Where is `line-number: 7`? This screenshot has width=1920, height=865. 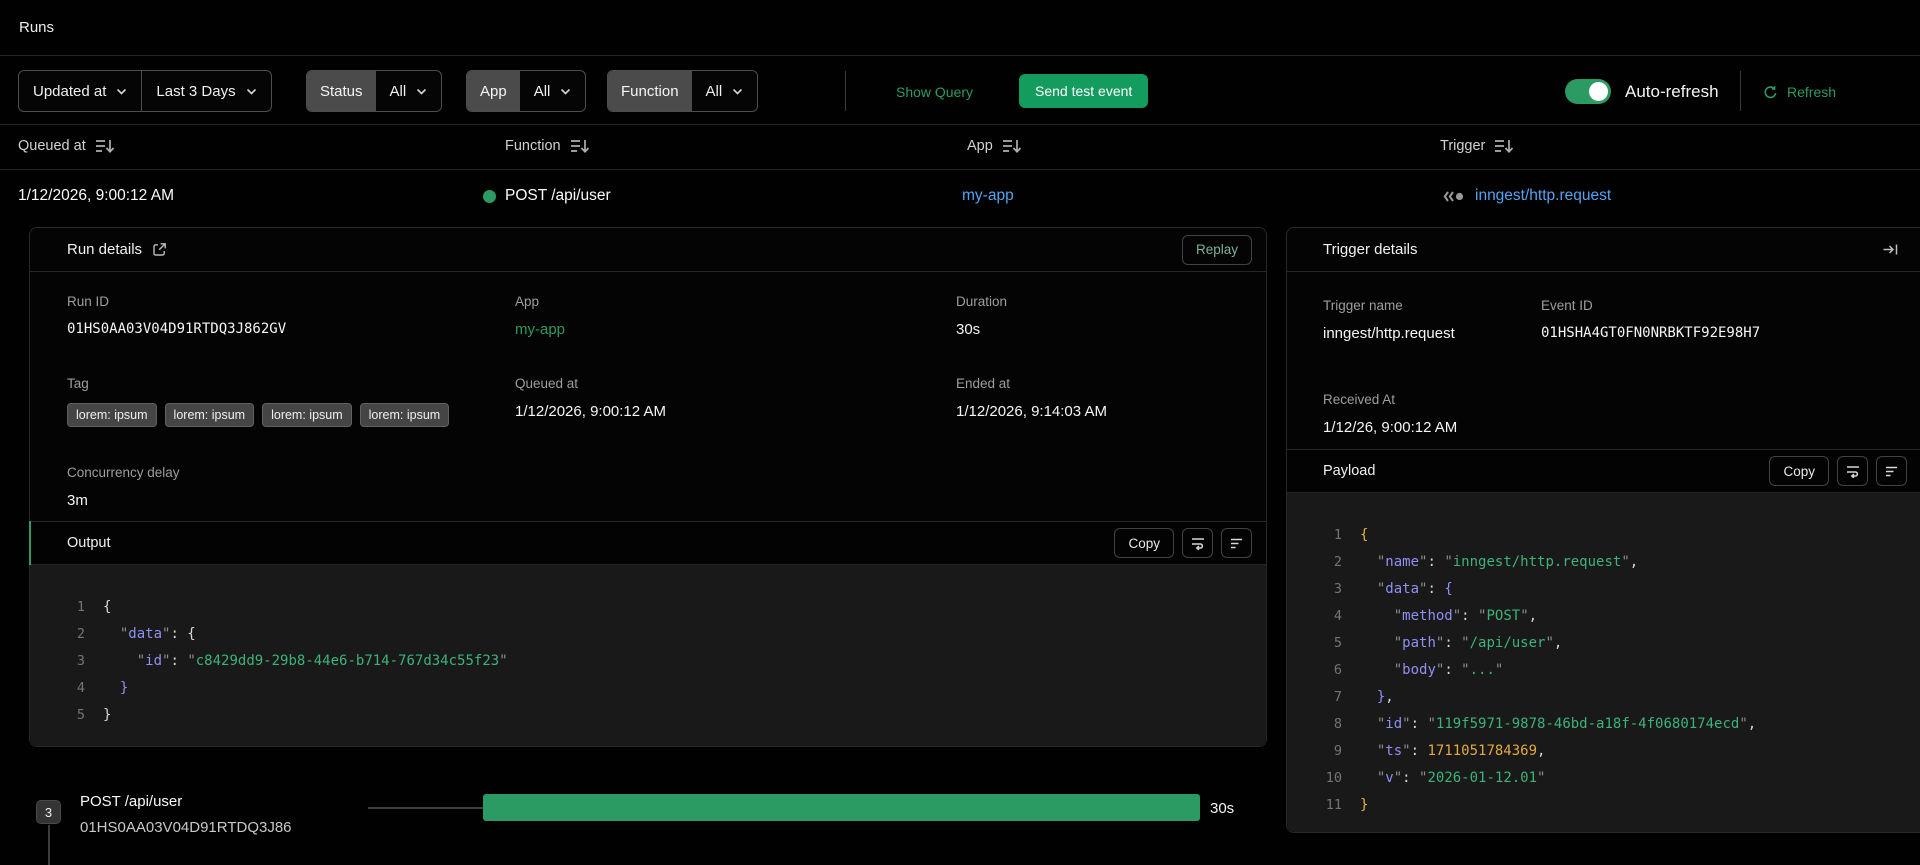 line-number: 7 is located at coordinates (1337, 696).